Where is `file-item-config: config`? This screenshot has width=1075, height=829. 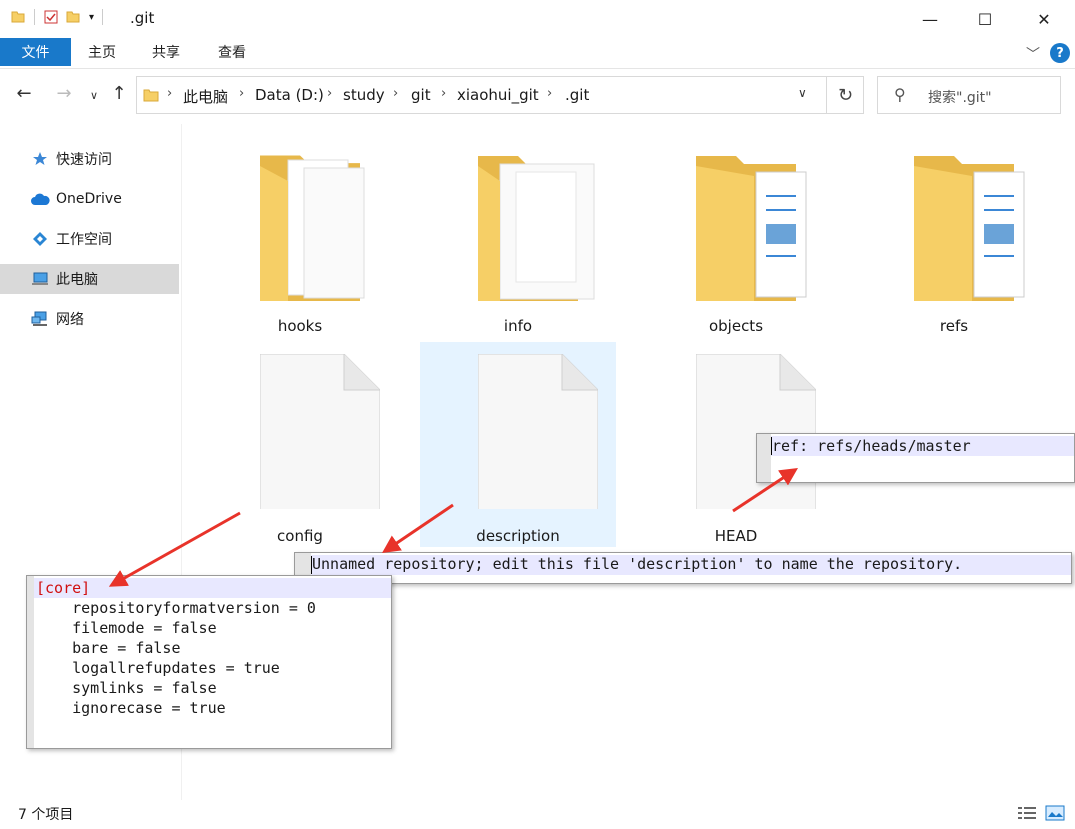
file-item-config: config is located at coordinates (300, 444).